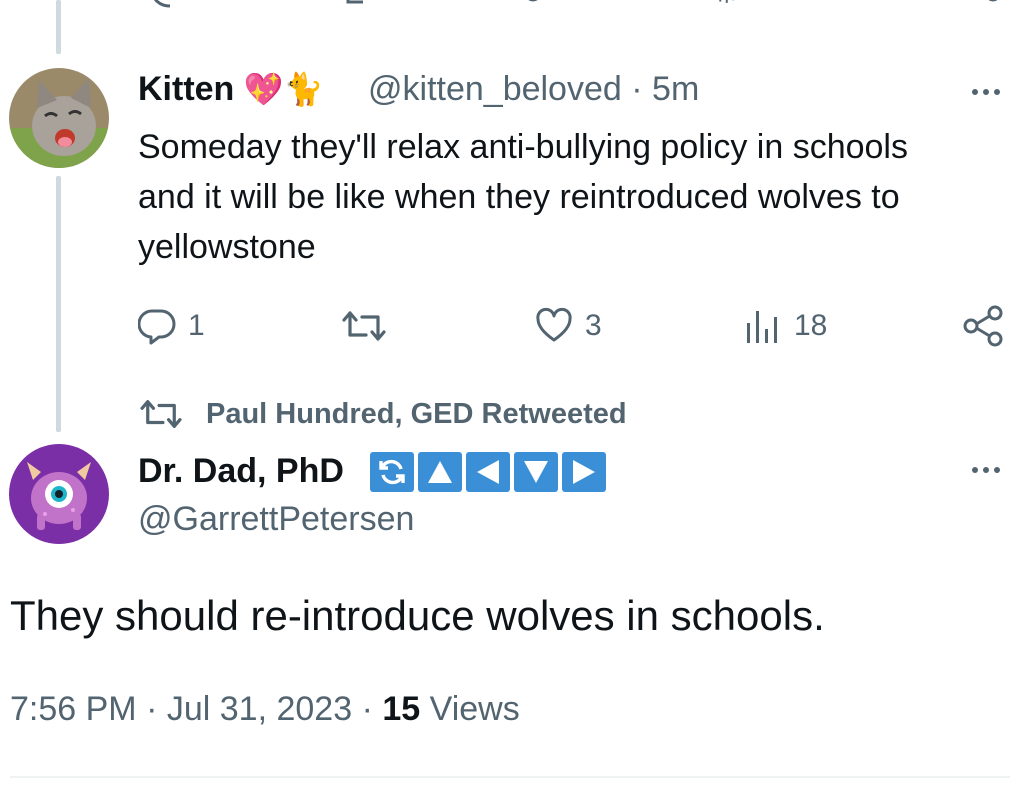 The height and width of the screenshot is (809, 1026). I want to click on views-count: 15, so click(401, 709).